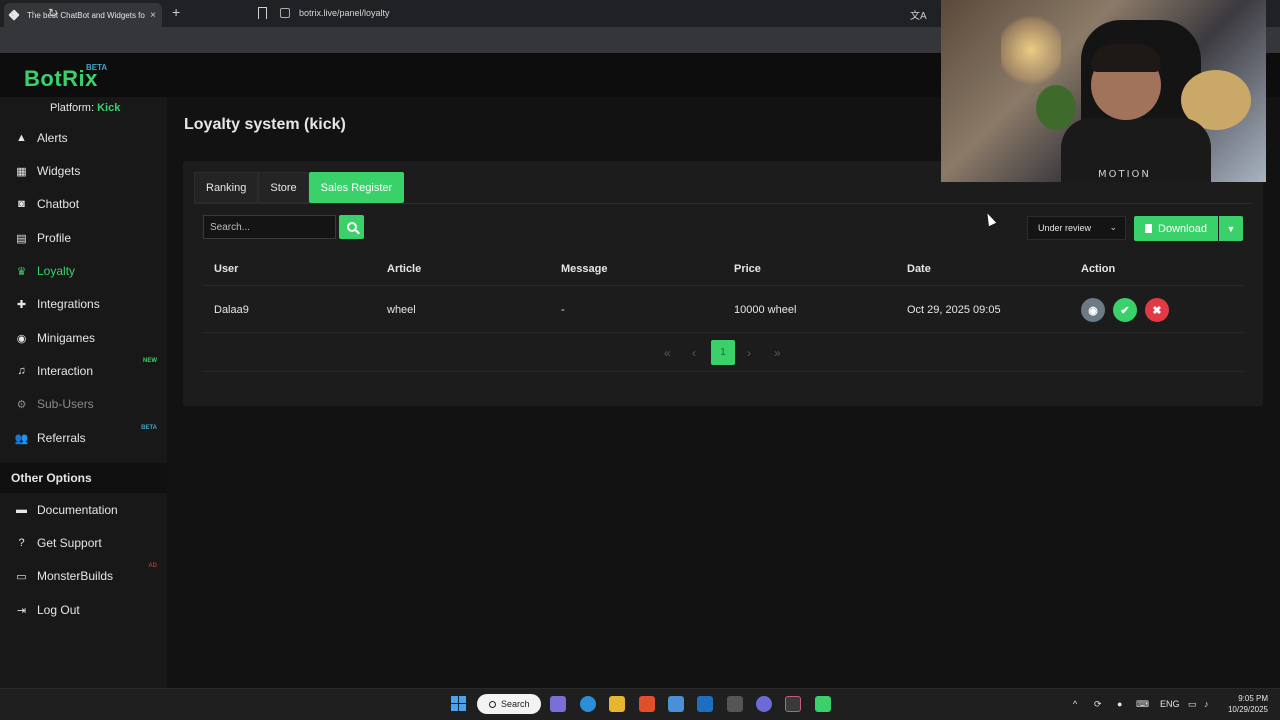 The width and height of the screenshot is (1280, 720). I want to click on page-title: Loyalty system (kick), so click(265, 124).